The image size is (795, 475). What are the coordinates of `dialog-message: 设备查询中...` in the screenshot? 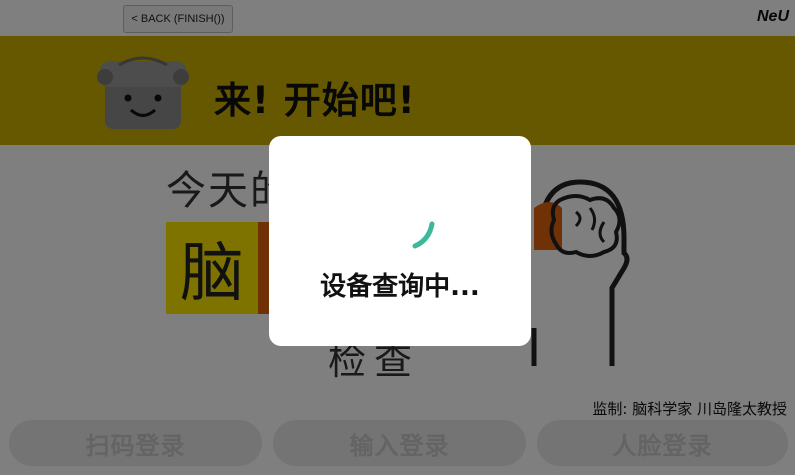 It's located at (400, 287).